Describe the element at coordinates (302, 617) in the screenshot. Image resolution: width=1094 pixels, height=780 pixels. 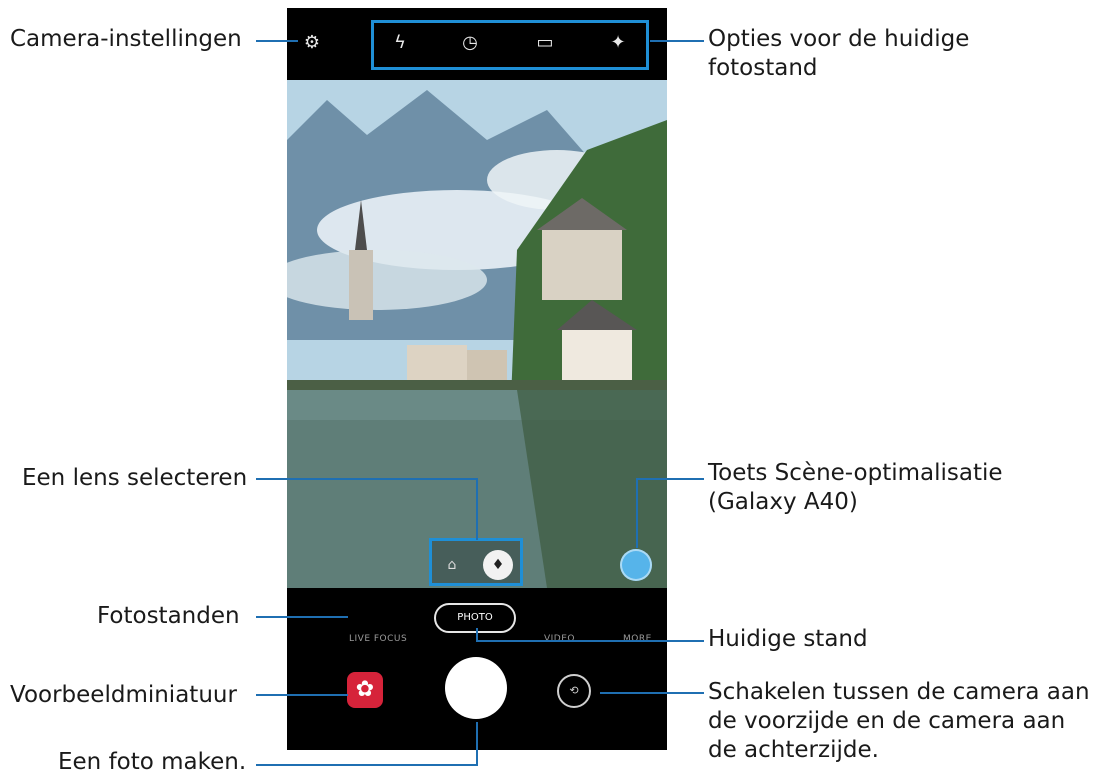
I see `line-photo-modes` at that location.